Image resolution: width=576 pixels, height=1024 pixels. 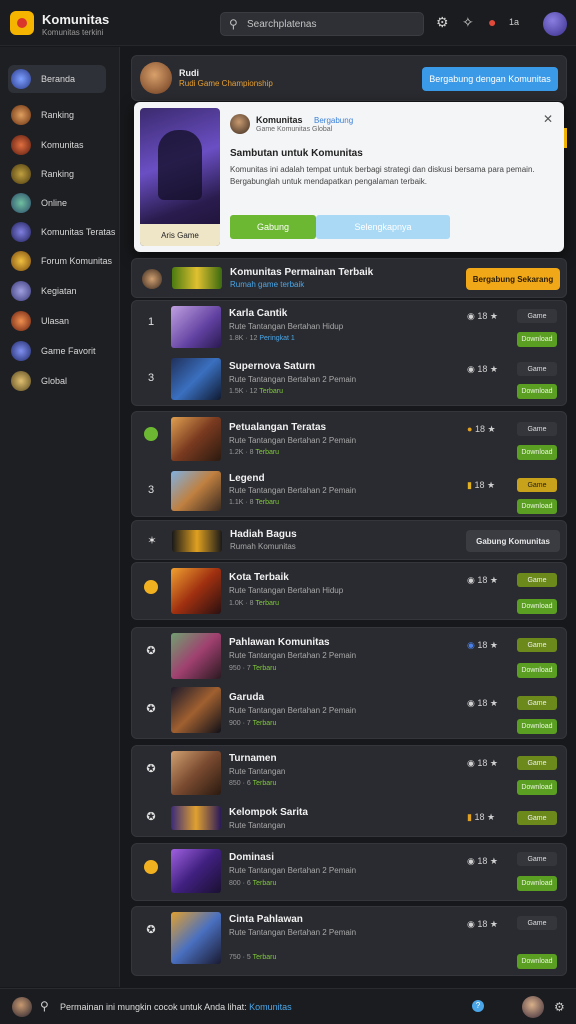 I want to click on sidebar-item-label: Beranda, so click(x=58, y=79).